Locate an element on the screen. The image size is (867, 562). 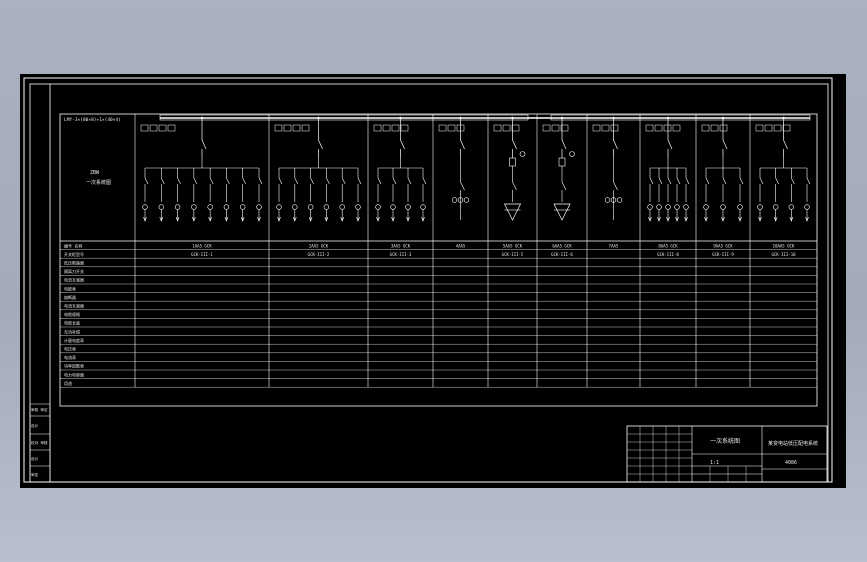
cabinet-model: GCK-III-3 is located at coordinates (401, 254).